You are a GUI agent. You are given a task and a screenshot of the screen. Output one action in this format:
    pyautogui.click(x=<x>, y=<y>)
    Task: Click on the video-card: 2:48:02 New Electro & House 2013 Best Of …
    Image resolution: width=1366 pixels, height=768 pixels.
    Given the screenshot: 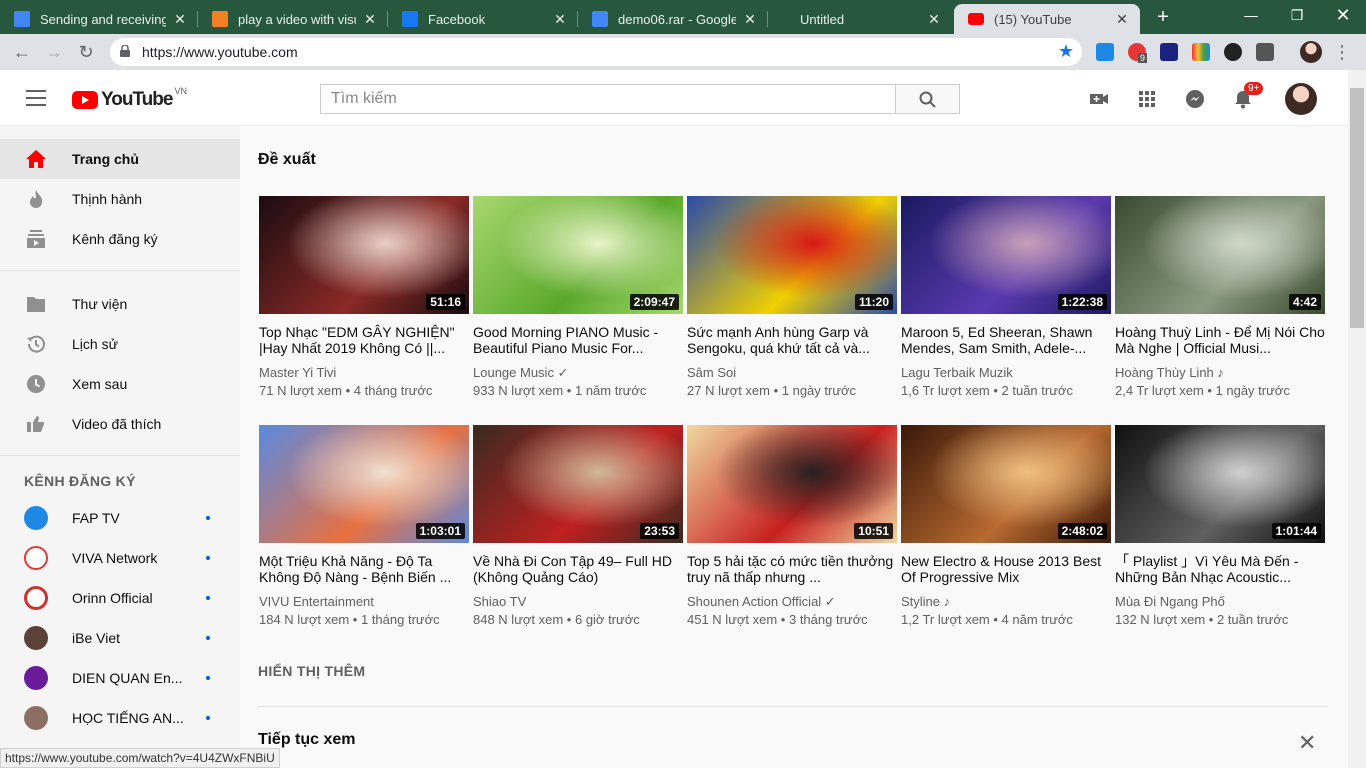 What is the action you would take?
    pyautogui.click(x=1006, y=526)
    